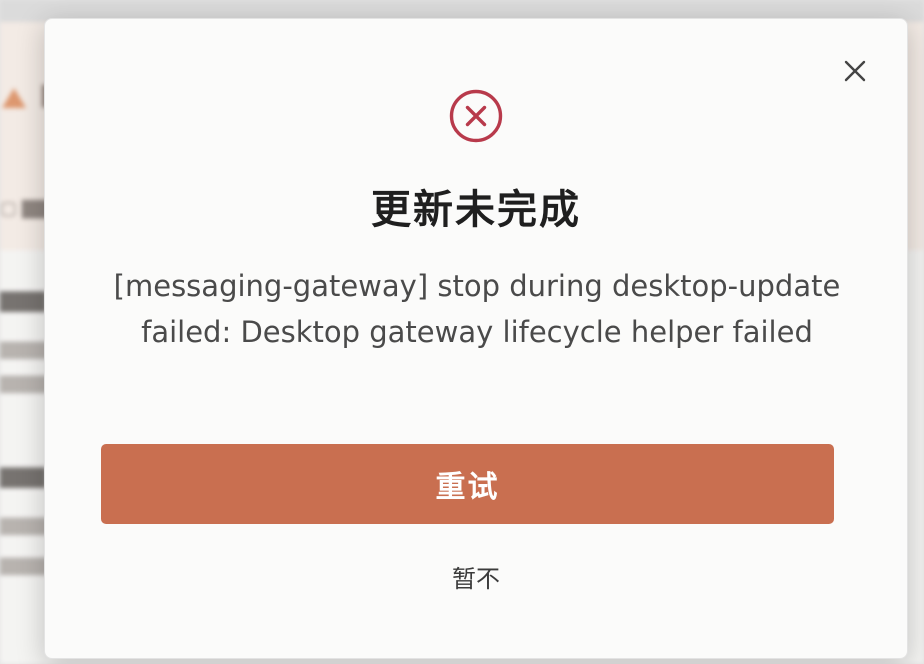 This screenshot has width=924, height=664. I want to click on close-button, so click(855, 71).